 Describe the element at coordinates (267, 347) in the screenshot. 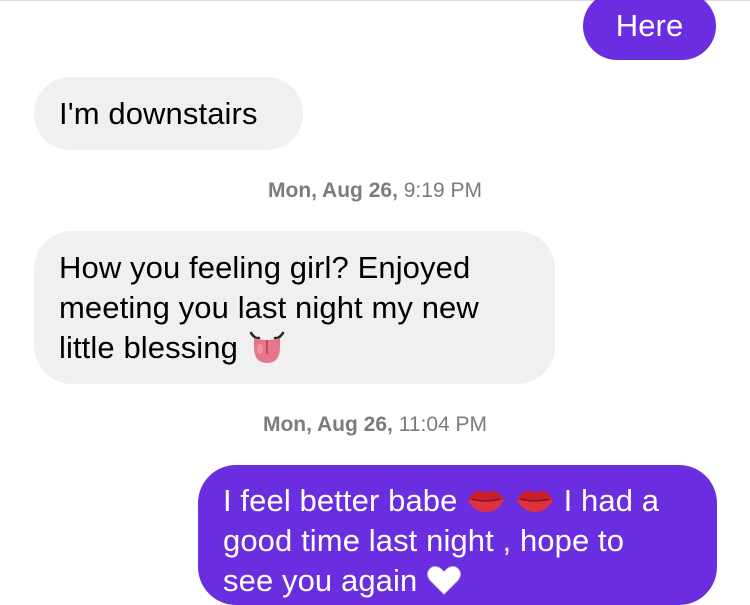

I see `tongue-emoji-icon` at that location.